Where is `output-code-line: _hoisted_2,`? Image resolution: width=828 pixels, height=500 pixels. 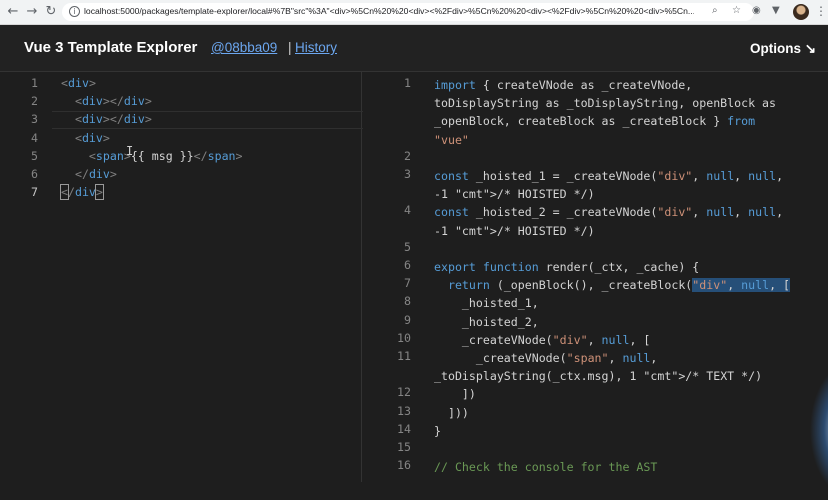
output-code-line: _hoisted_2, is located at coordinates (486, 322).